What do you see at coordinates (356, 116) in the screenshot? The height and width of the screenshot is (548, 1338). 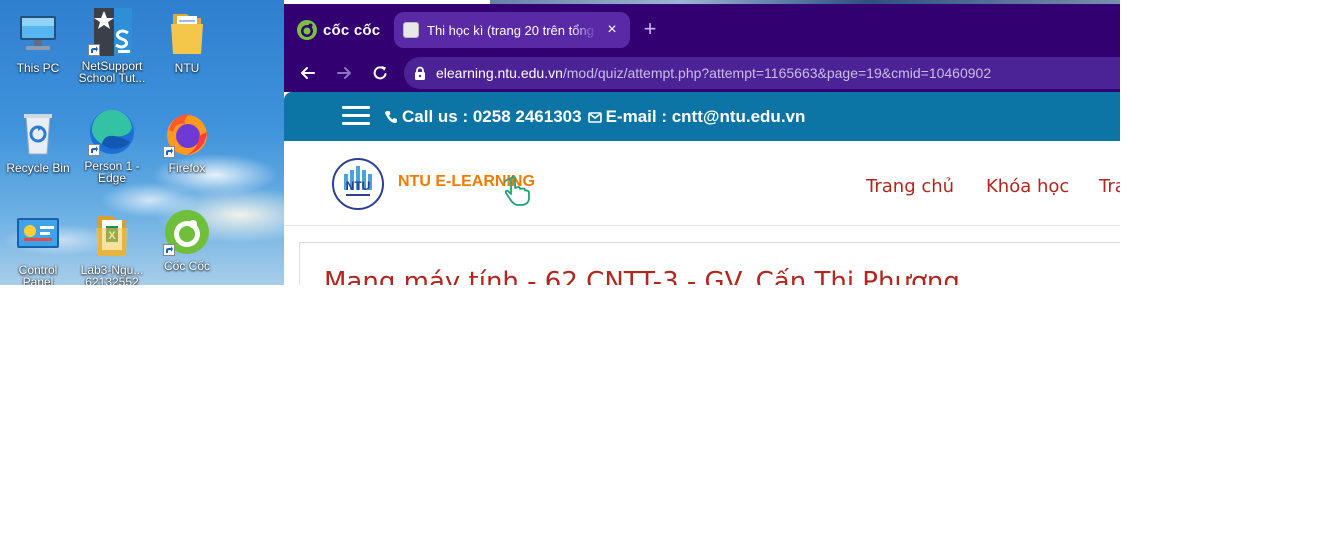 I see `hamburger-menu-icon` at bounding box center [356, 116].